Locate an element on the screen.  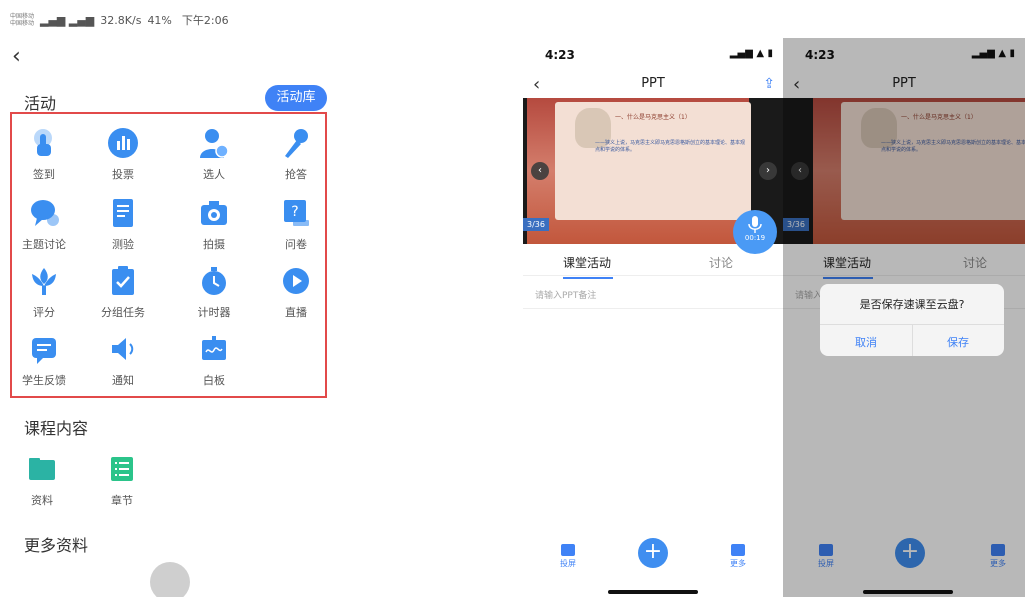
activity-item-quiz: 测验 is located at coordinates (123, 224).